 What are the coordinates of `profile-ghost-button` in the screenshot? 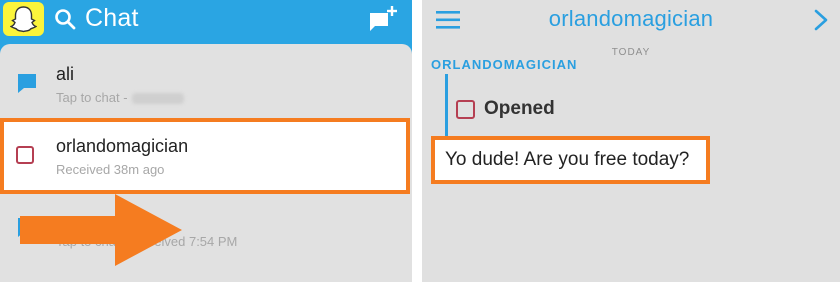 It's located at (23, 19).